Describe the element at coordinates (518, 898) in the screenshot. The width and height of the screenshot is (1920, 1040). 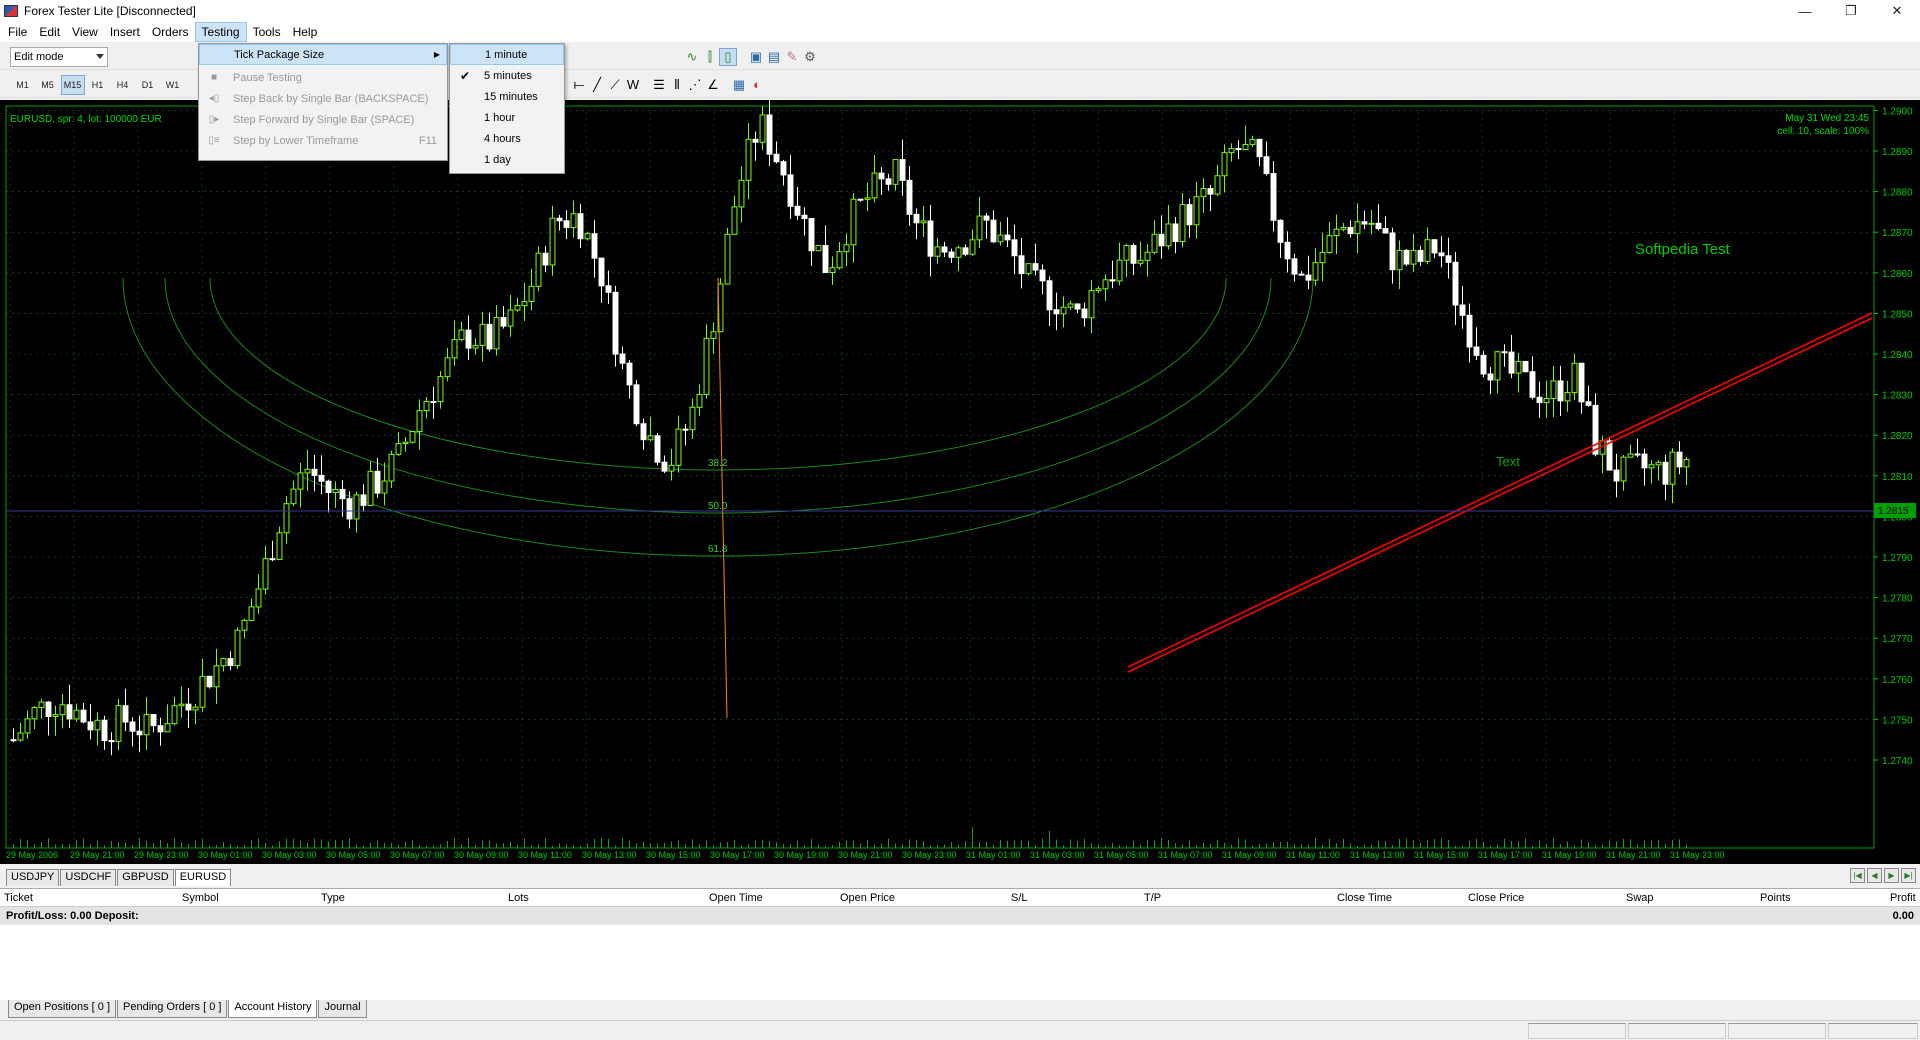
I see `col-lots: Lots` at that location.